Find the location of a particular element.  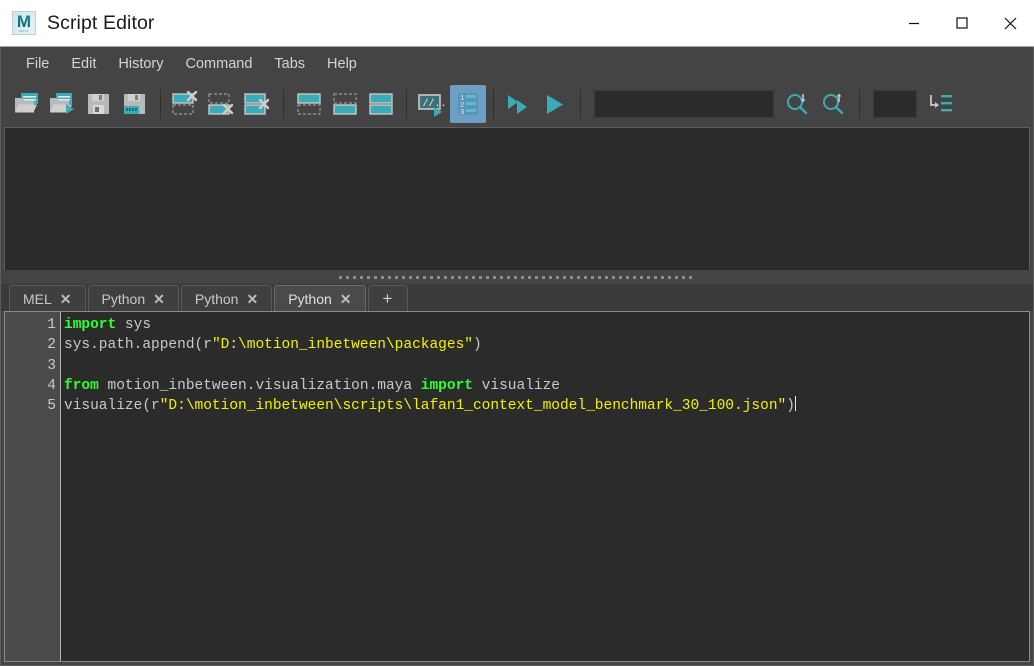

line-number: 1 is located at coordinates (51, 325).